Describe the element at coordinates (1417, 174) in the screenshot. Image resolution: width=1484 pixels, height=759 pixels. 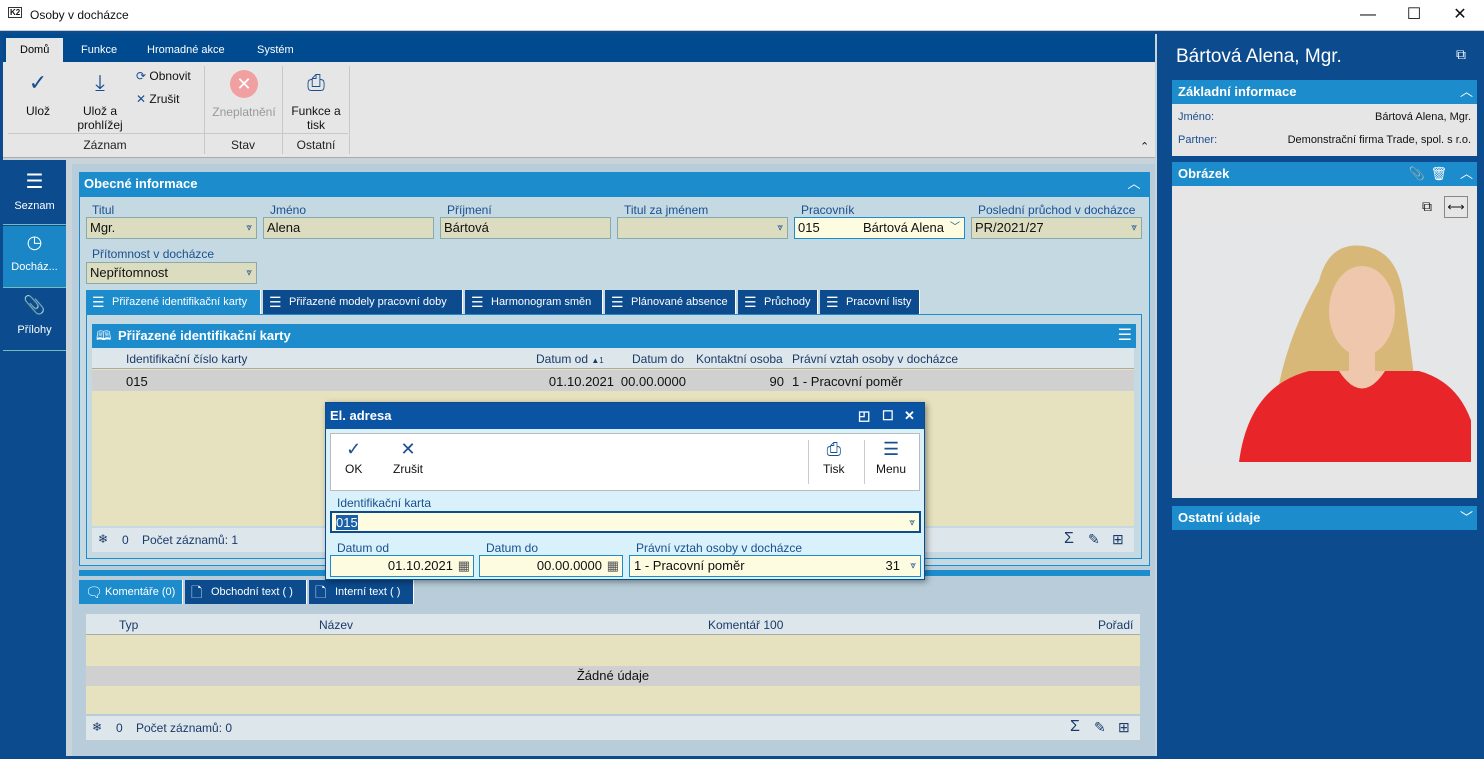
I see `paperclip-icon: 📎` at that location.